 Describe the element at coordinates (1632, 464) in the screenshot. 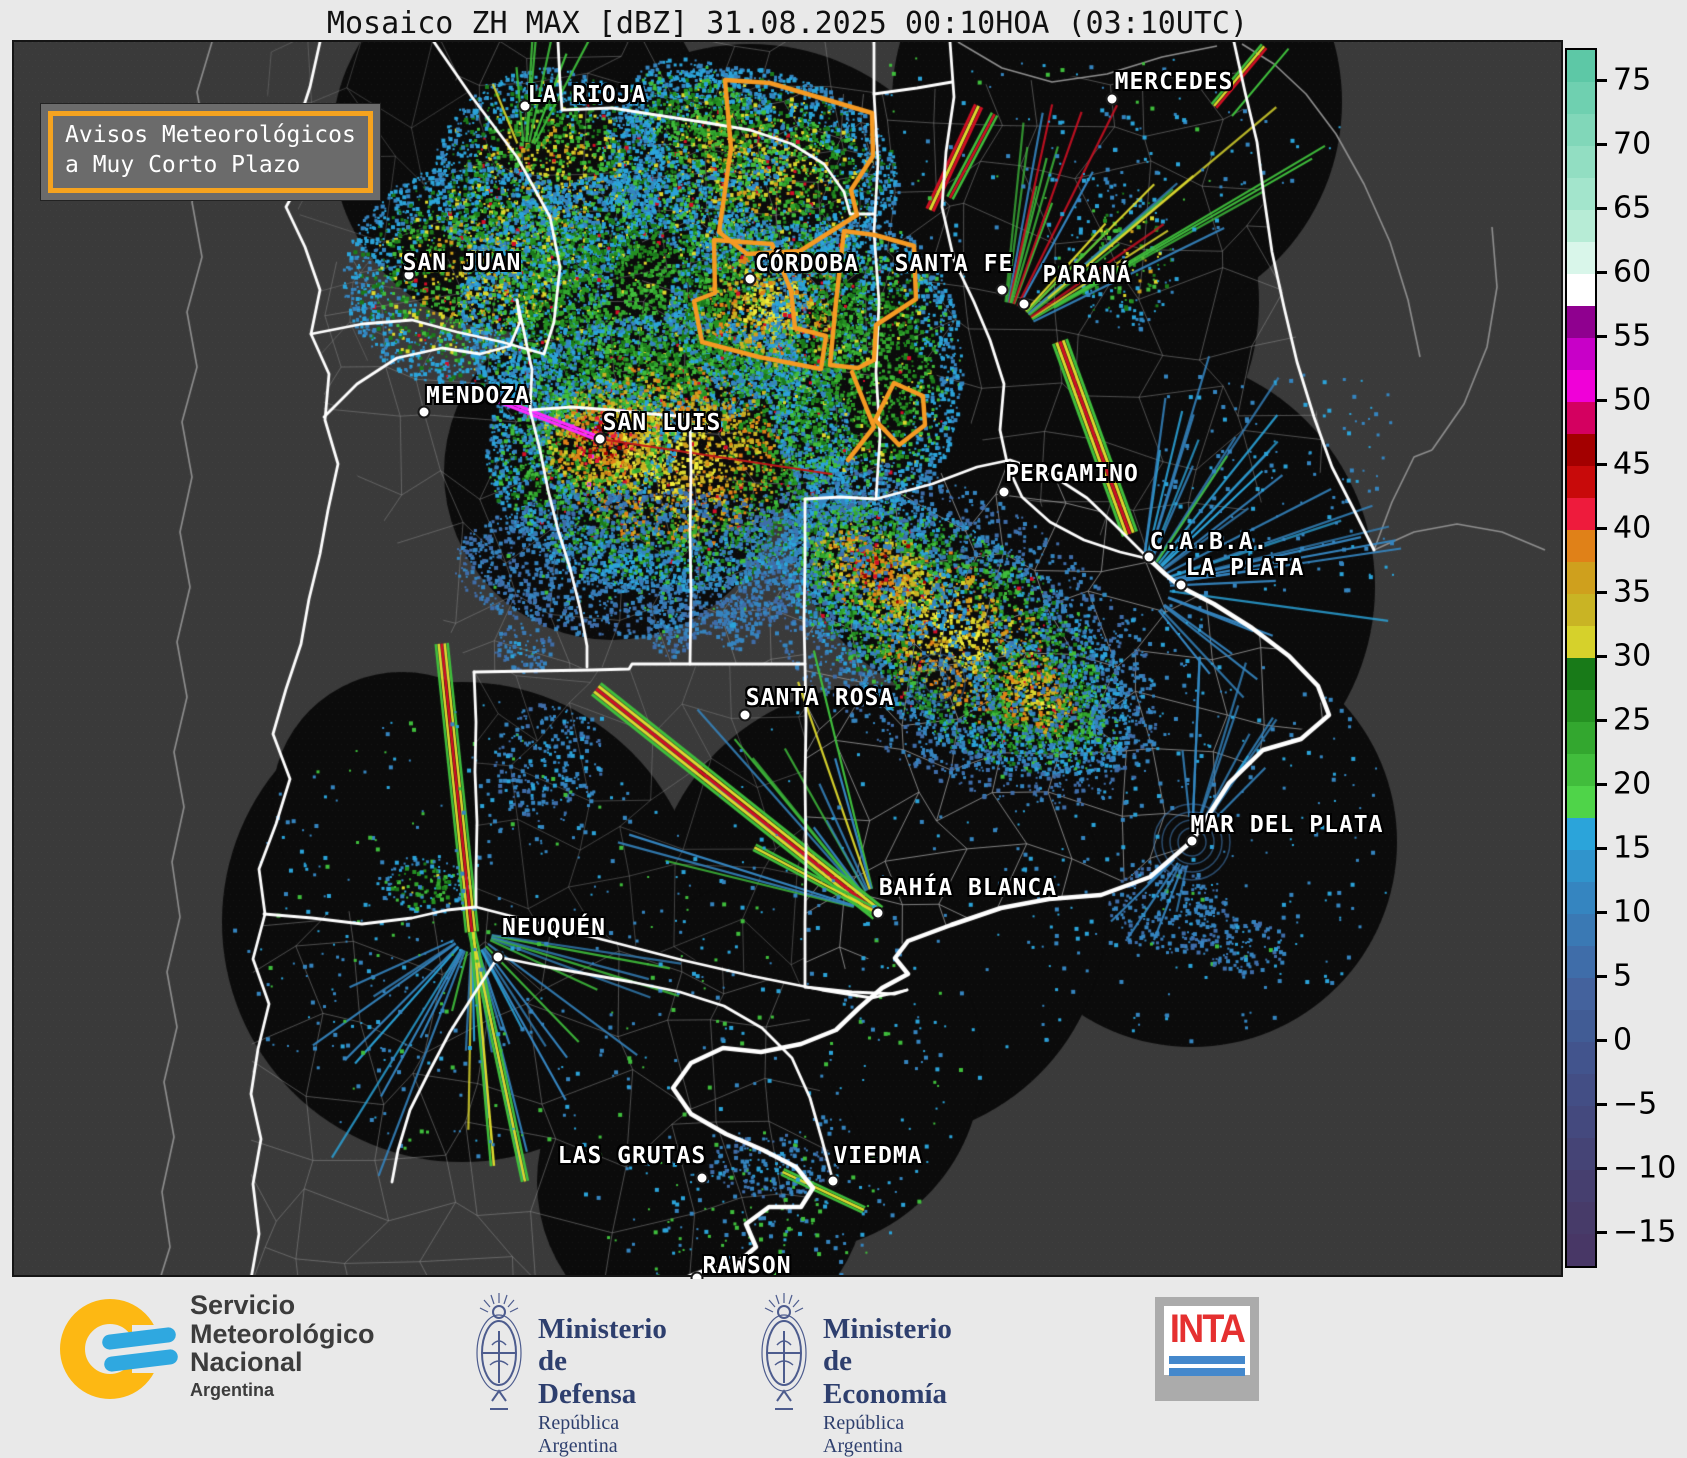

I see `colorbar-tick-label: 45` at that location.